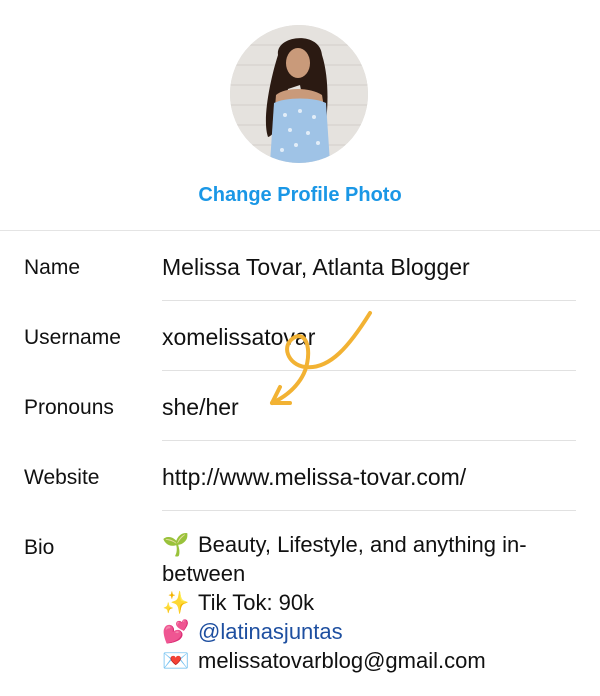 This screenshot has height=696, width=600. I want to click on website-label: Website, so click(62, 477).